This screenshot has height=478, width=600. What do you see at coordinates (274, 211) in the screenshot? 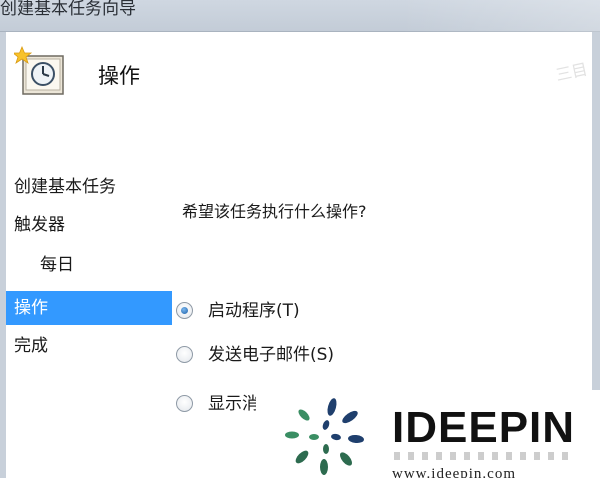
I see `action-question: 希望该任务执行什么操作?` at bounding box center [274, 211].